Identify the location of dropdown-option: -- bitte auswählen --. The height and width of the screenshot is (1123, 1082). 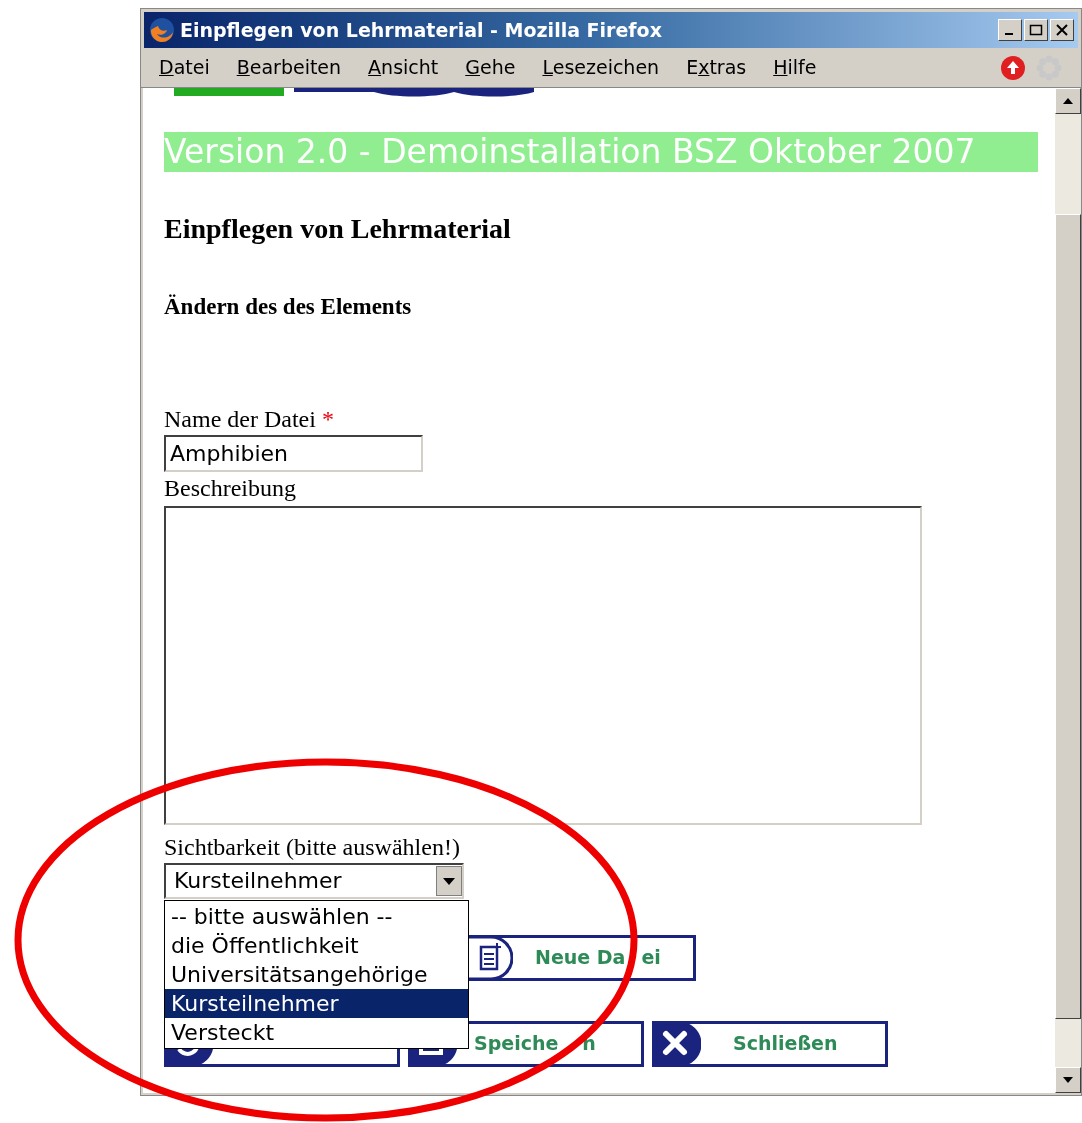
(316, 916).